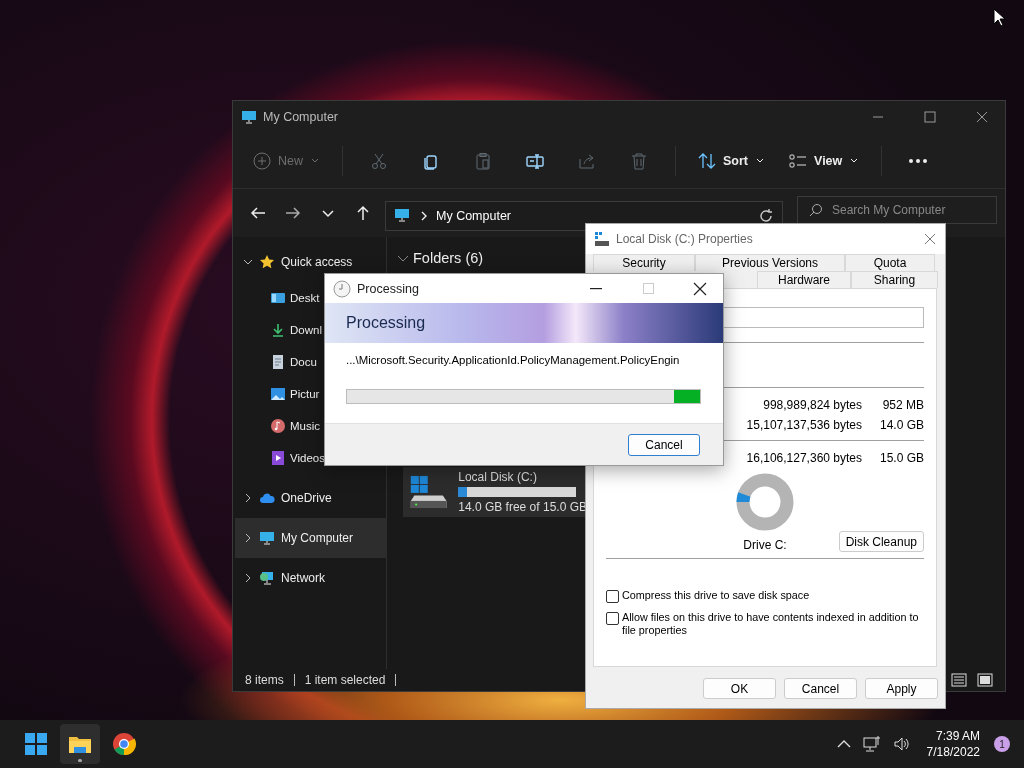 The height and width of the screenshot is (768, 1024). I want to click on bytes-value: 15,107,137,536 bytes, so click(804, 425).